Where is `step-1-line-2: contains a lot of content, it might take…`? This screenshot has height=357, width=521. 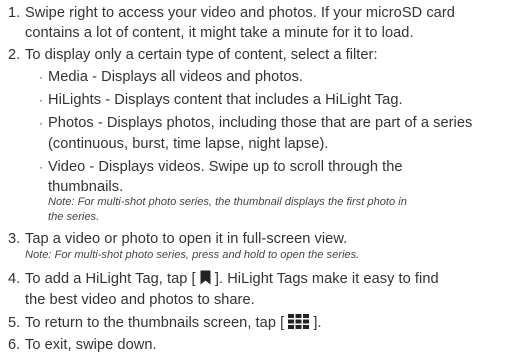 step-1-line-2: contains a lot of content, it might take… is located at coordinates (219, 33).